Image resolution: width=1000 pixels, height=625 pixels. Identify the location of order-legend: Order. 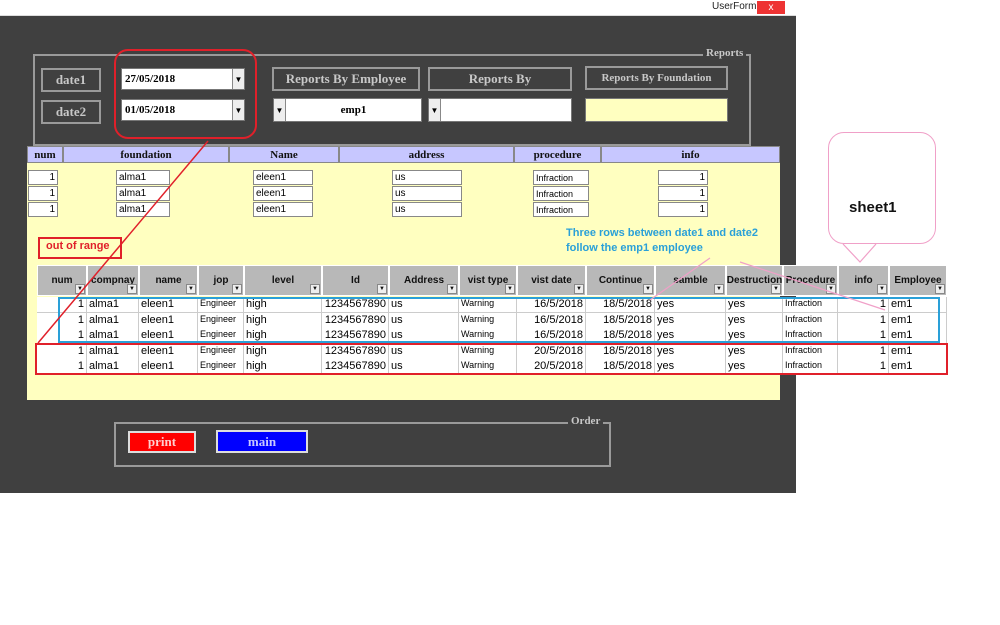
(586, 421).